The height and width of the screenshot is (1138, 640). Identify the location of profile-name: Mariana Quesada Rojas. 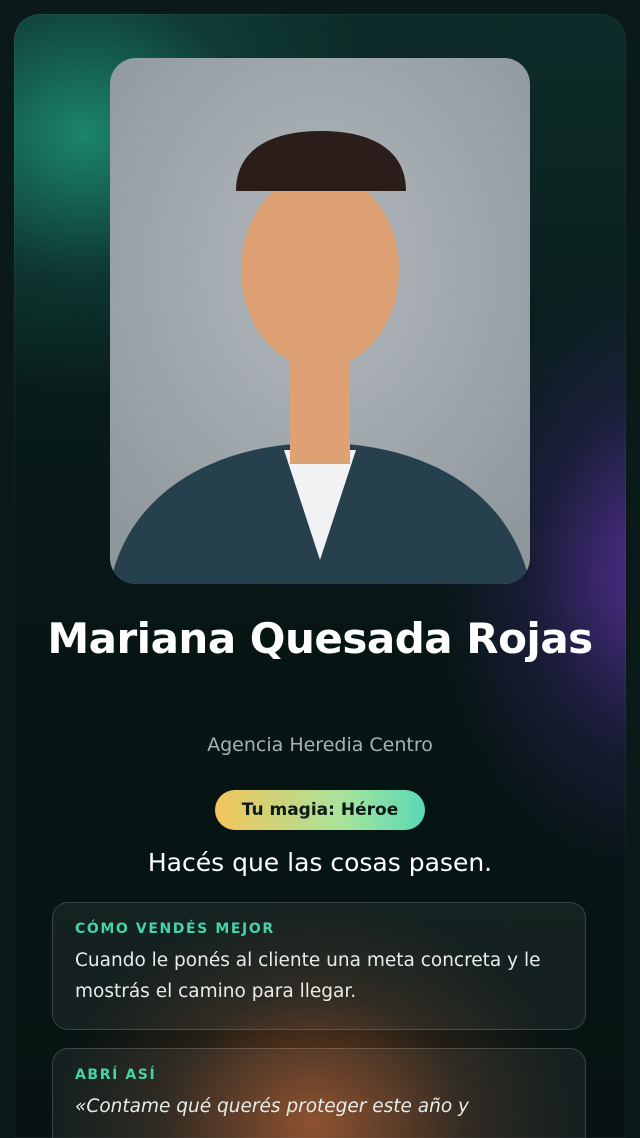
(320, 638).